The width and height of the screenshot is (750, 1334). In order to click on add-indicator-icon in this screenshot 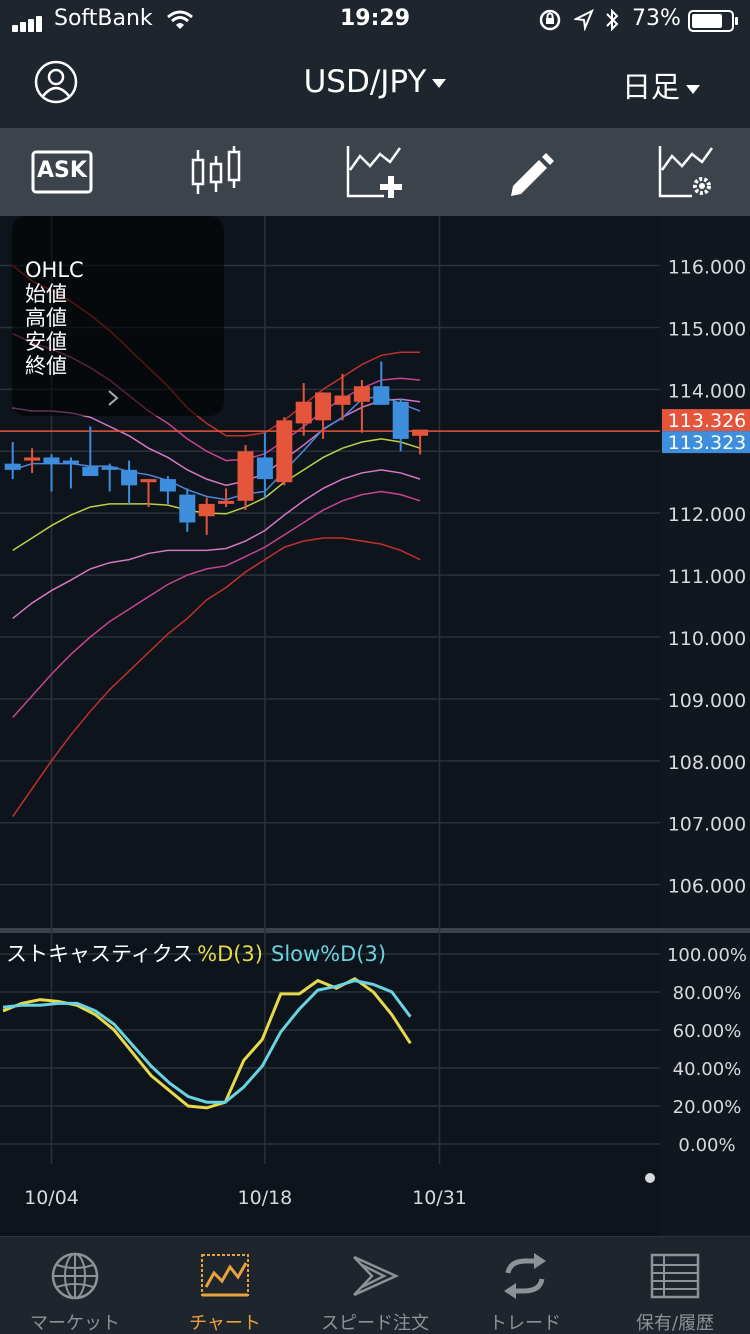, I will do `click(374, 172)`.